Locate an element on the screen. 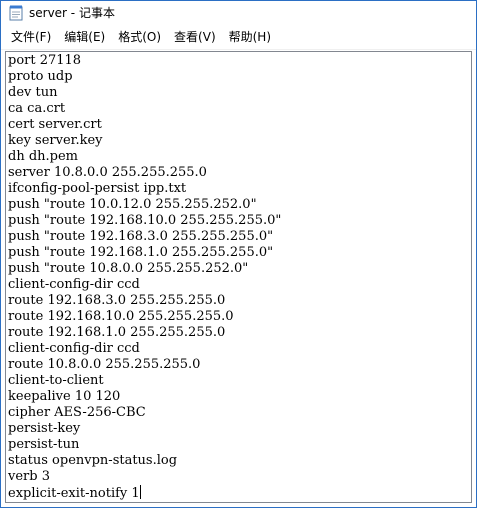  title-bar: server - 记事本 is located at coordinates (238, 12).